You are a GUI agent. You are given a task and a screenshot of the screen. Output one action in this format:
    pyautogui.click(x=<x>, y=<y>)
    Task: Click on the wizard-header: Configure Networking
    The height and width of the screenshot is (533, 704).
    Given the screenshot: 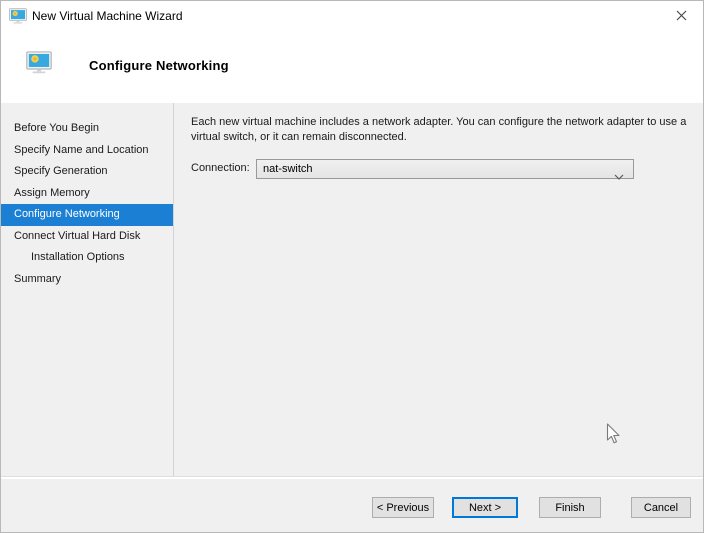 What is the action you would take?
    pyautogui.click(x=352, y=67)
    